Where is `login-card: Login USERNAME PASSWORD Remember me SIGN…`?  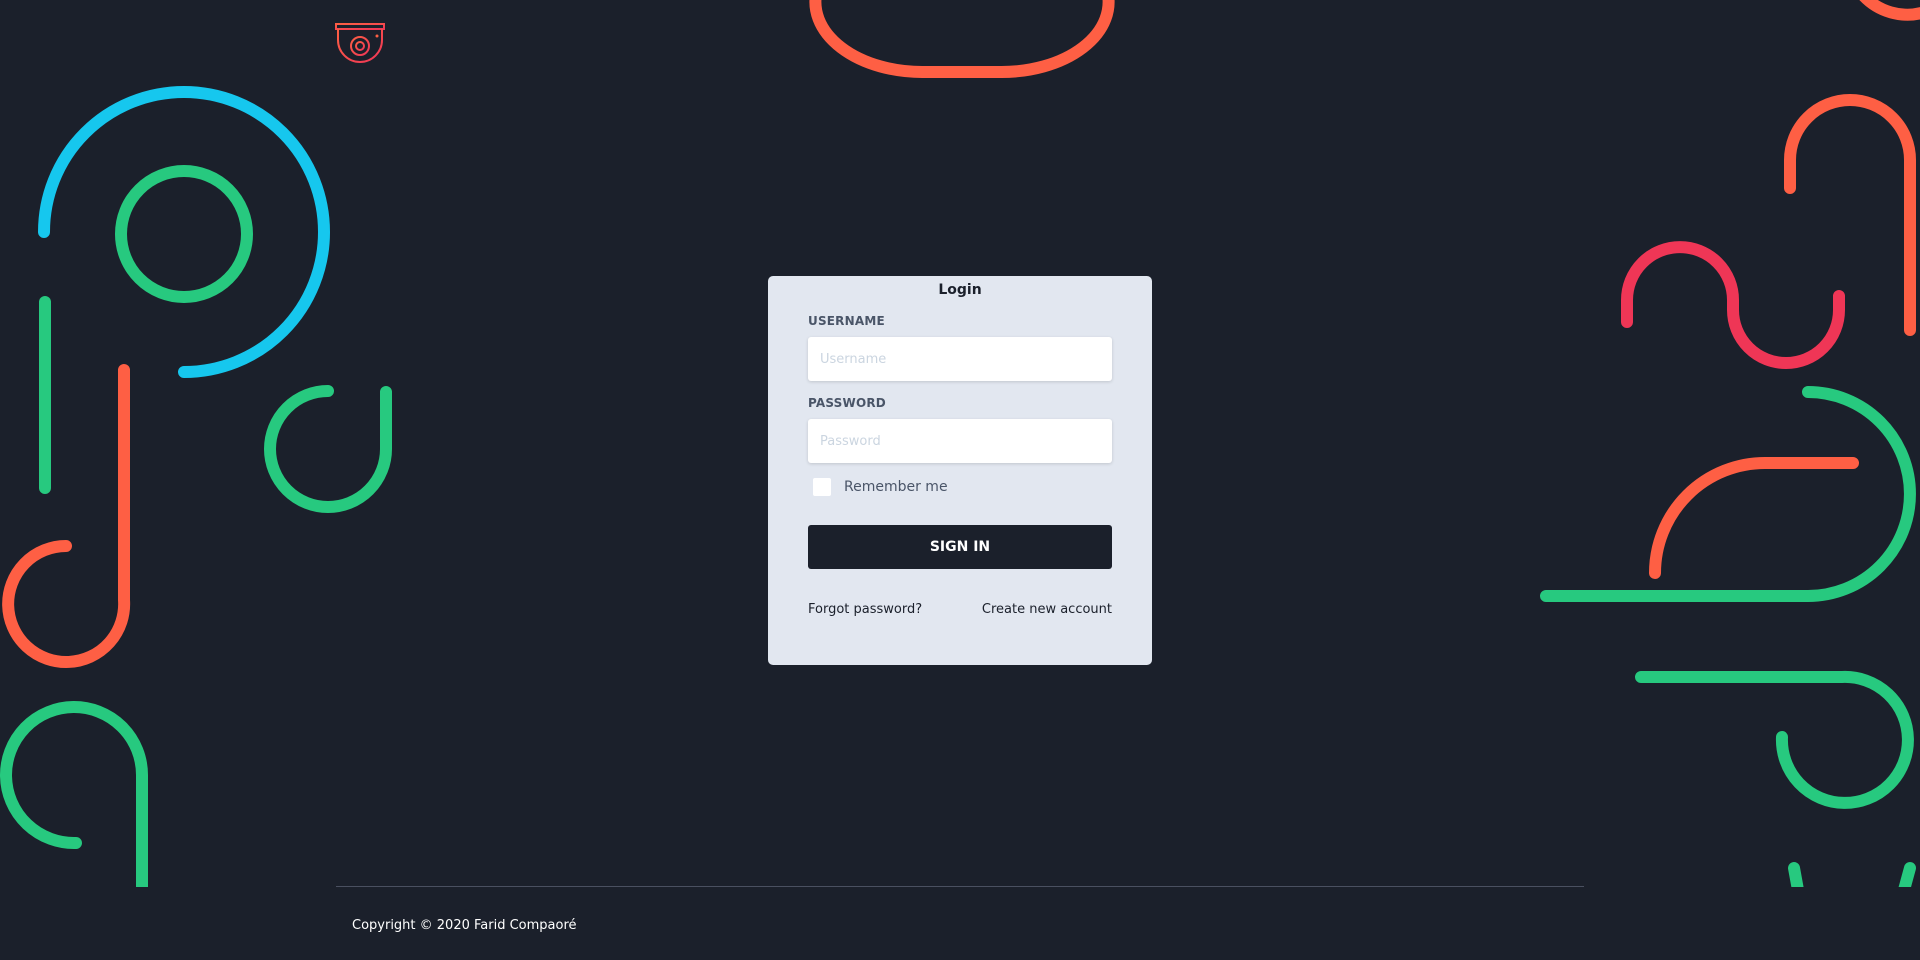
login-card: Login USERNAME PASSWORD Remember me SIGN… is located at coordinates (960, 470).